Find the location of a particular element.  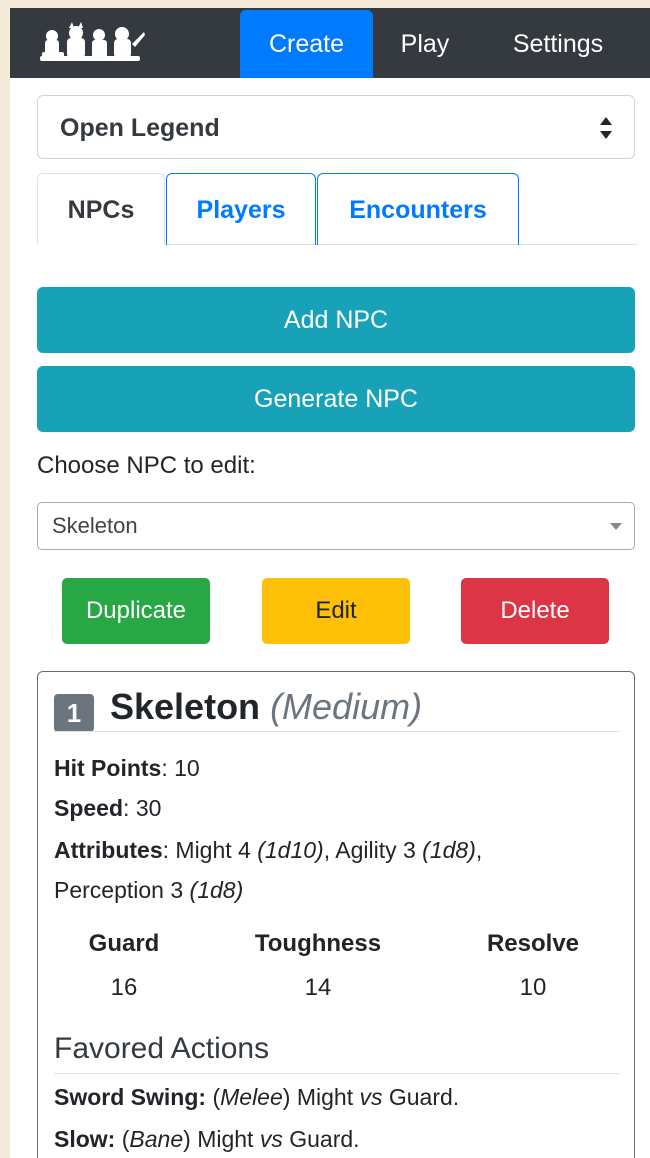

action-slow: Slow: (Bane) Might vs Guard. is located at coordinates (207, 1139).